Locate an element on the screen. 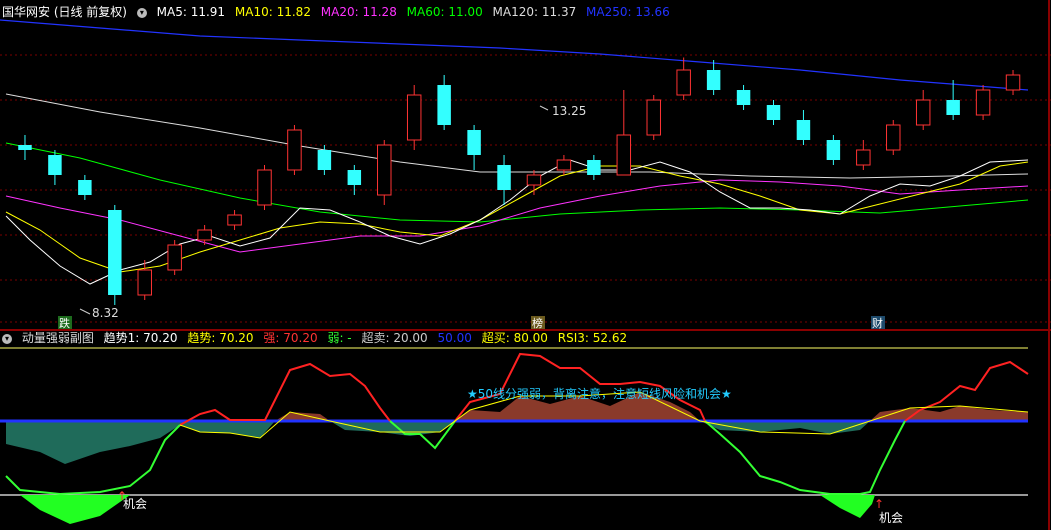 The width and height of the screenshot is (1051, 530). ma60-line is located at coordinates (517, 182).